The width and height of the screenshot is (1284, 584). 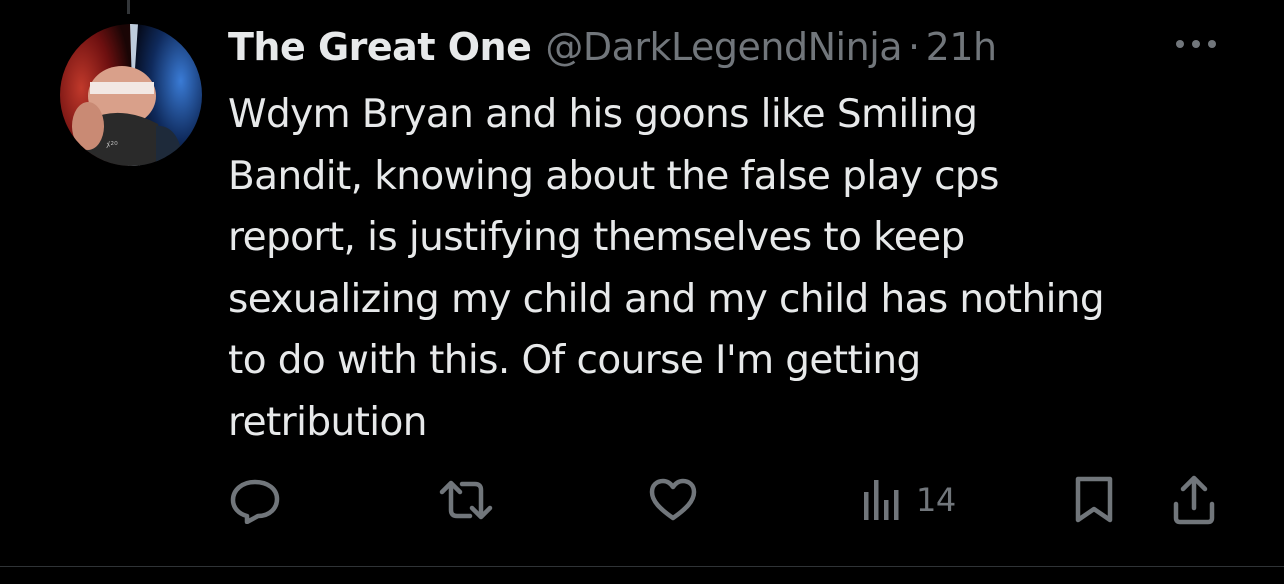 I want to click on like-button, so click(x=673, y=500).